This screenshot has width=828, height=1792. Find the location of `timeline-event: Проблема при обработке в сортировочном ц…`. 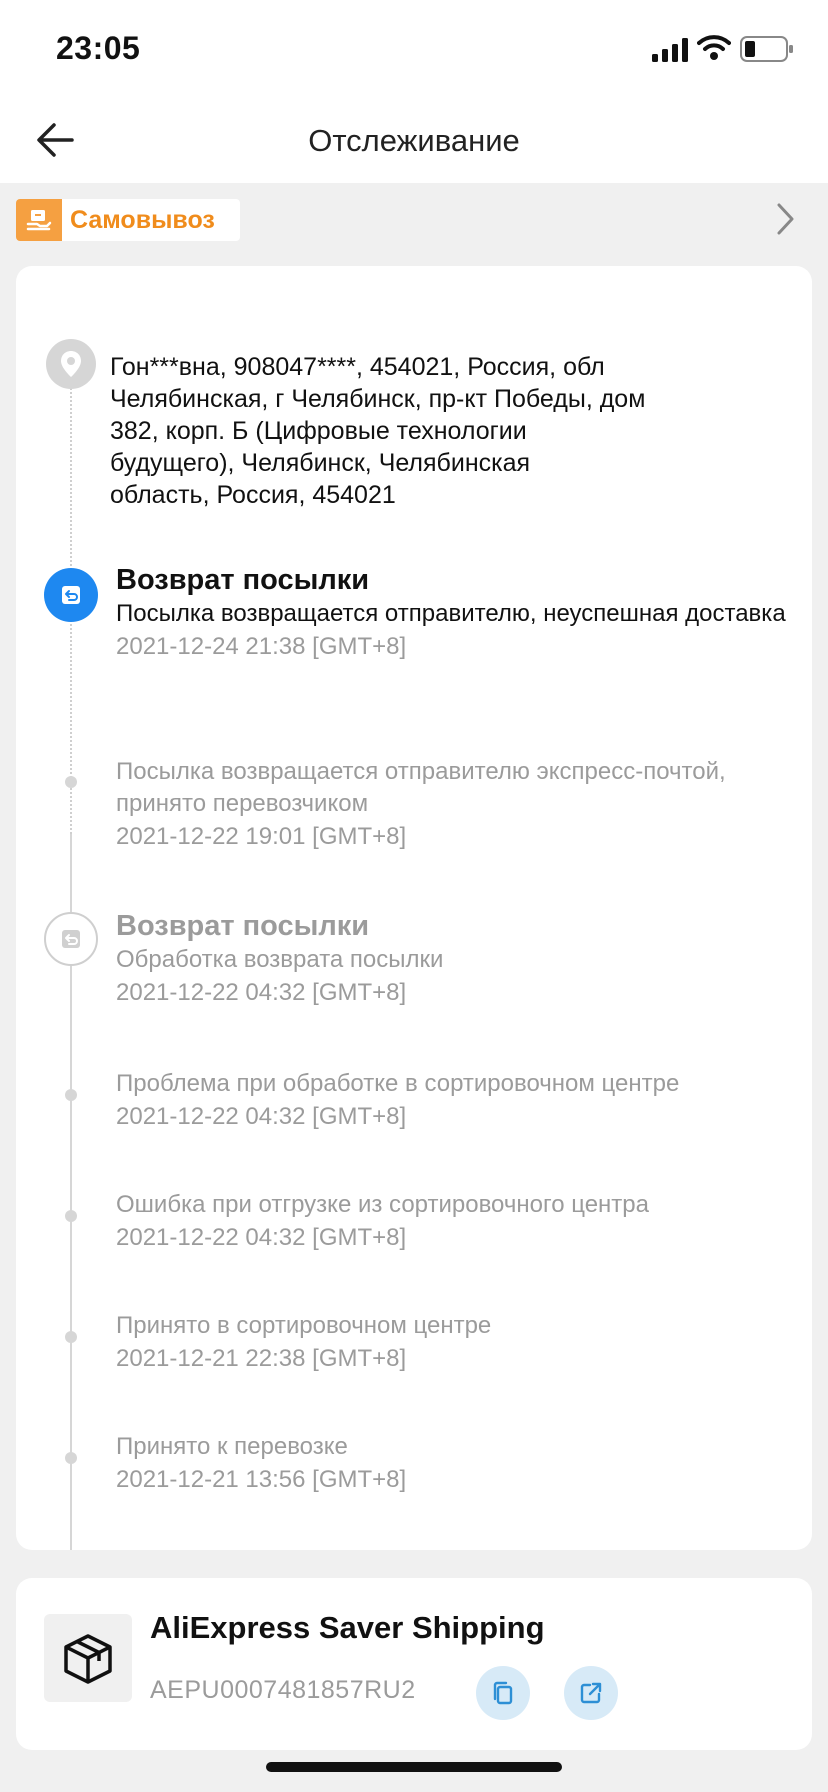

timeline-event: Проблема при обработке в сортировочном ц… is located at coordinates (461, 1101).